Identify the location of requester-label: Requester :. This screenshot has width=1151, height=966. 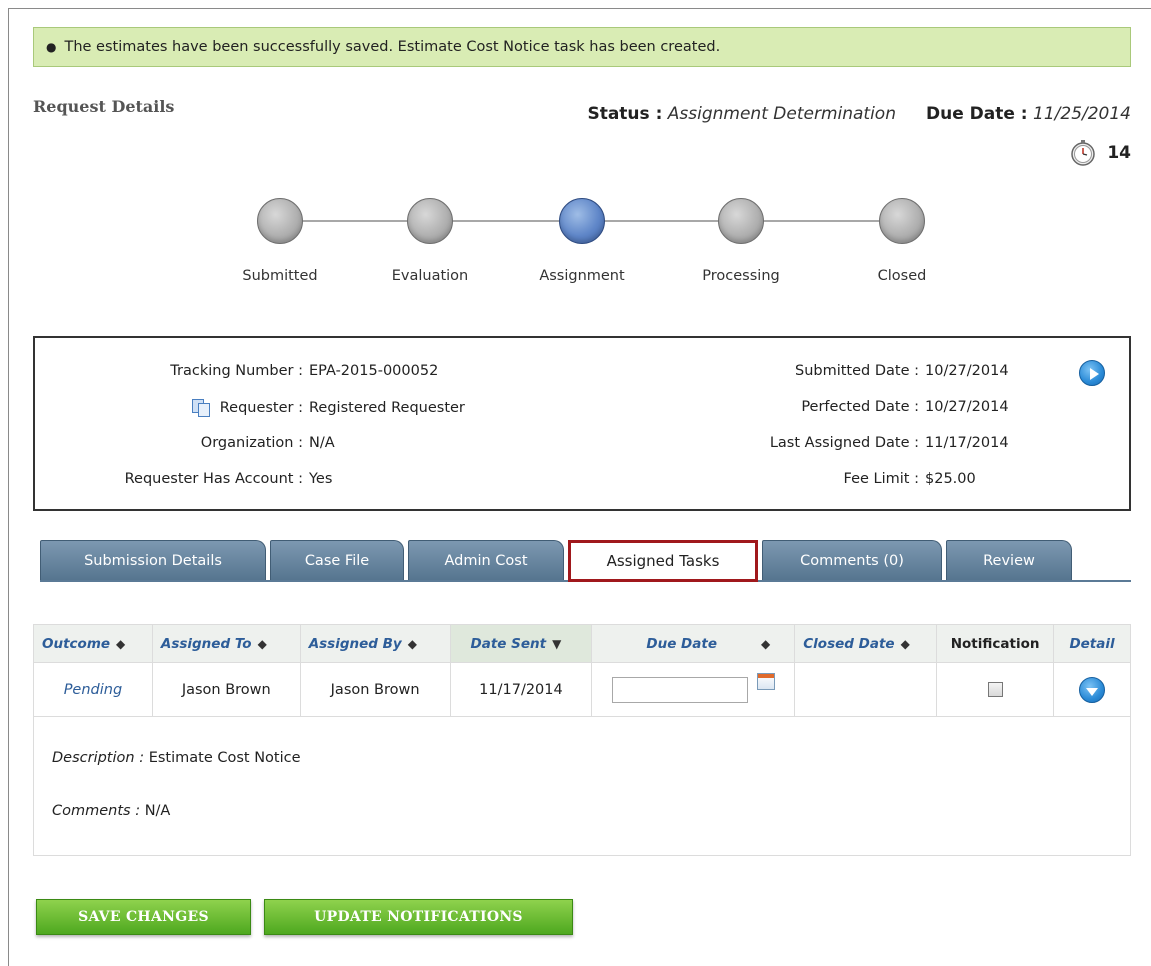
(261, 408).